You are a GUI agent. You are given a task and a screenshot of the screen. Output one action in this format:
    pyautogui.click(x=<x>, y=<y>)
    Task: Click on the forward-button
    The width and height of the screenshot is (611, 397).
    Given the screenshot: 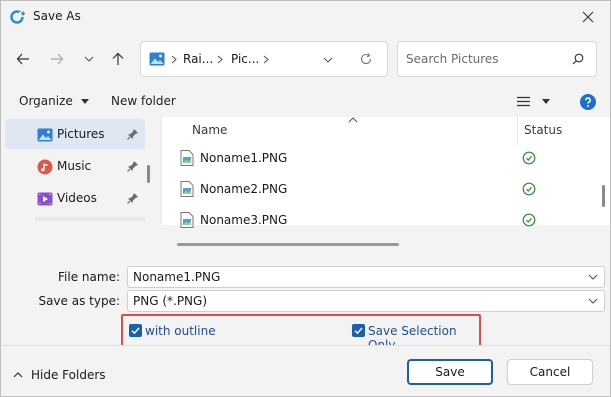 What is the action you would take?
    pyautogui.click(x=57, y=59)
    